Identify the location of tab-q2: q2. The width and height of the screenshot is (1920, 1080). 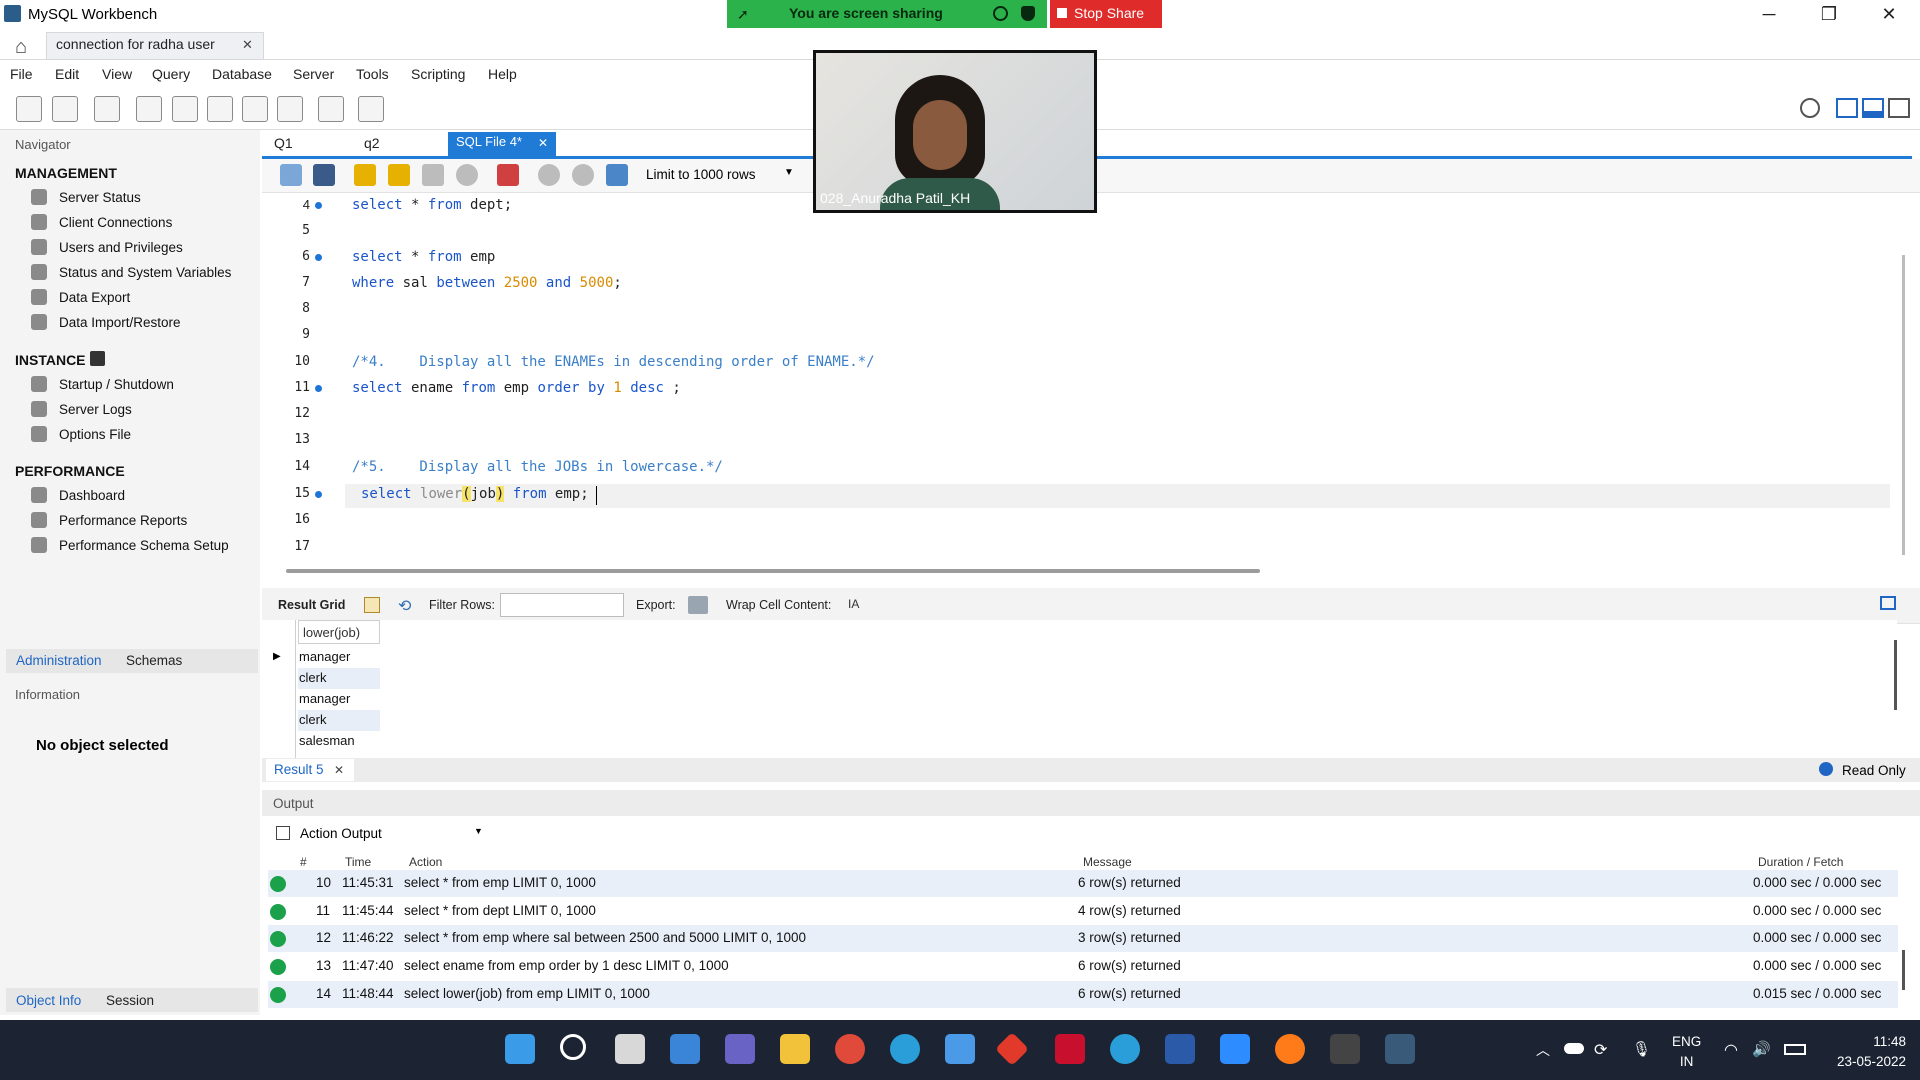
(372, 143).